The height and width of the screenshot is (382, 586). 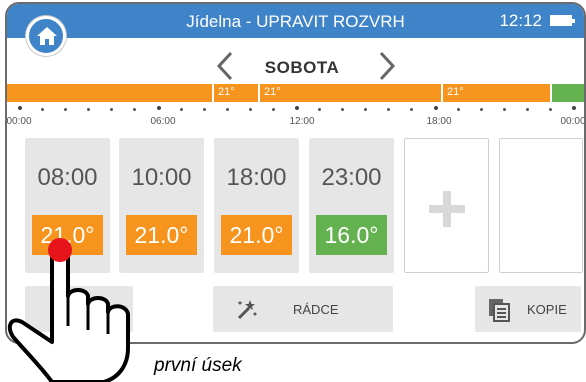 What do you see at coordinates (247, 310) in the screenshot?
I see `magic-wand-icon` at bounding box center [247, 310].